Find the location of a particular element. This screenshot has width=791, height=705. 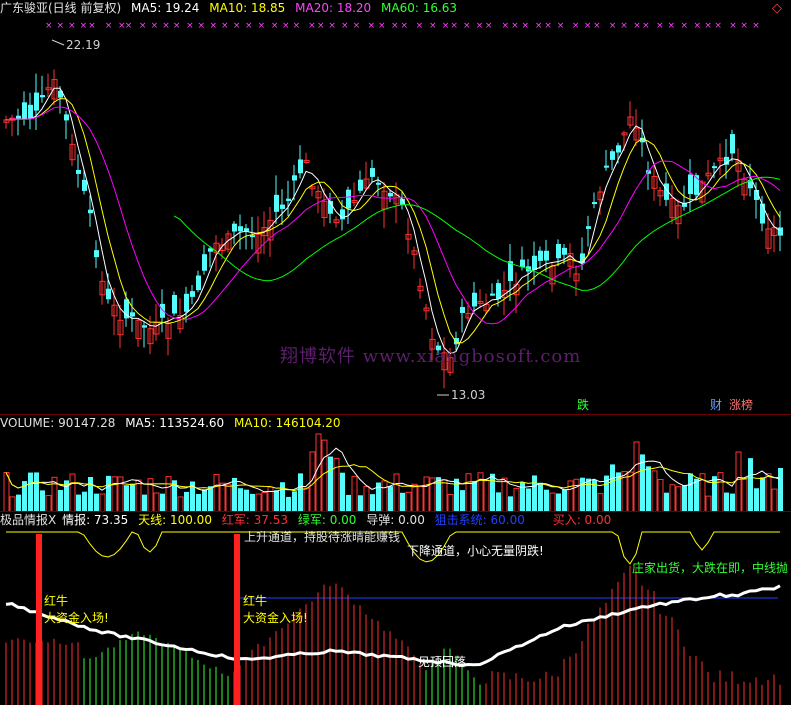

ma60-value: MA60: 16.63 is located at coordinates (419, 8).